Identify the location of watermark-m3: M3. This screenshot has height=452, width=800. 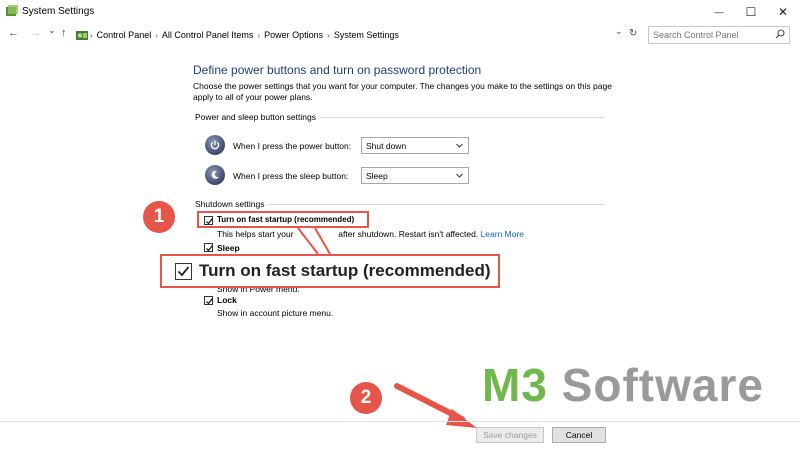
(515, 385).